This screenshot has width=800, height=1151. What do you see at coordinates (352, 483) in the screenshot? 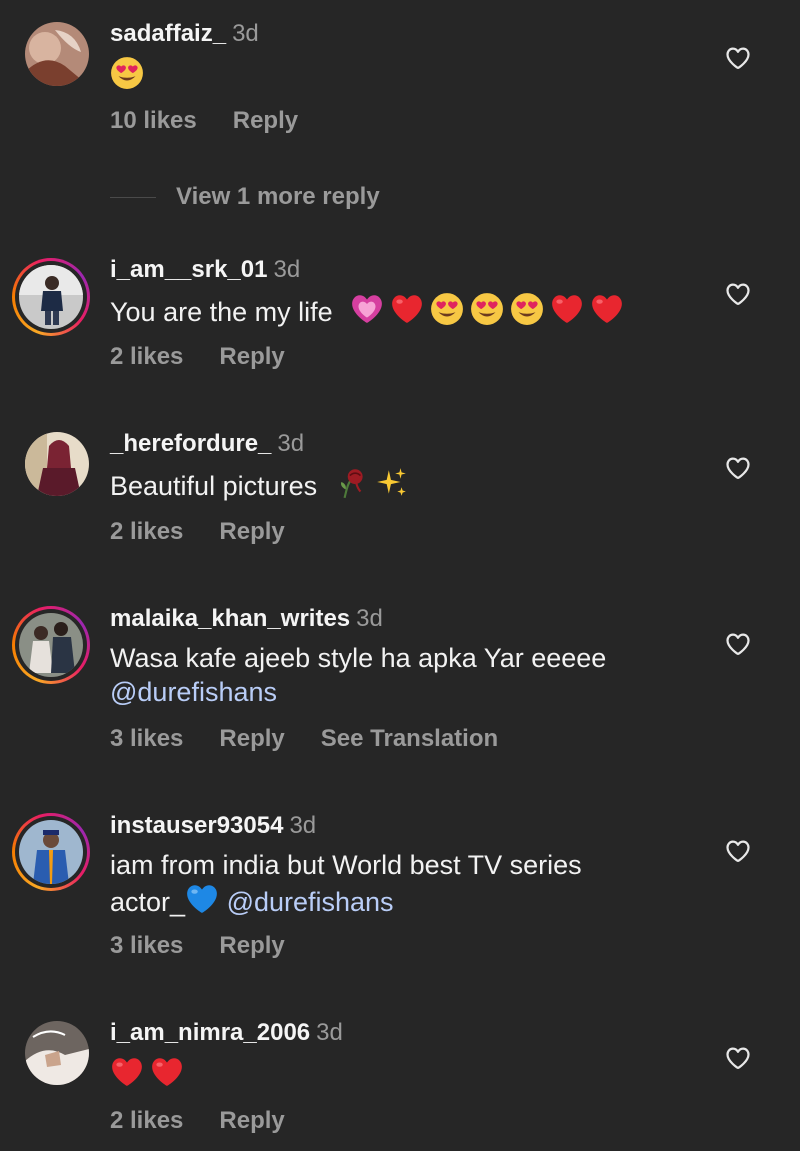
I see `wilted-rose-emoji-icon` at bounding box center [352, 483].